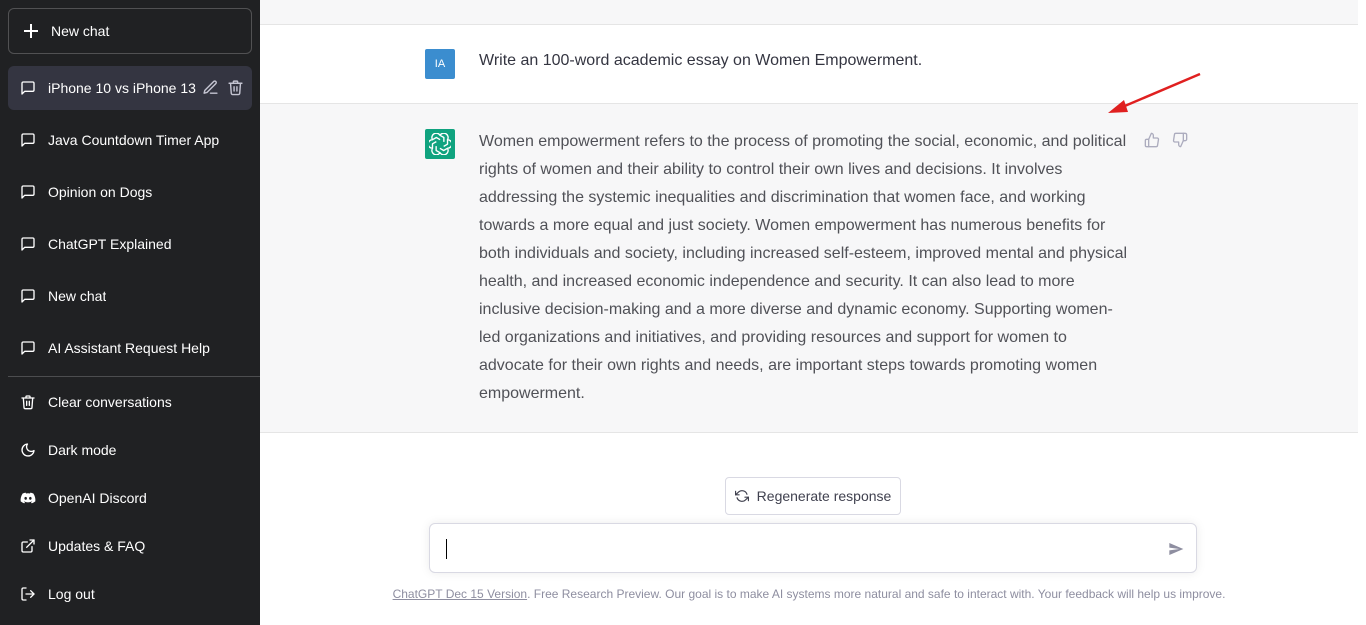 This screenshot has width=1366, height=625. Describe the element at coordinates (446, 549) in the screenshot. I see `text-cursor` at that location.